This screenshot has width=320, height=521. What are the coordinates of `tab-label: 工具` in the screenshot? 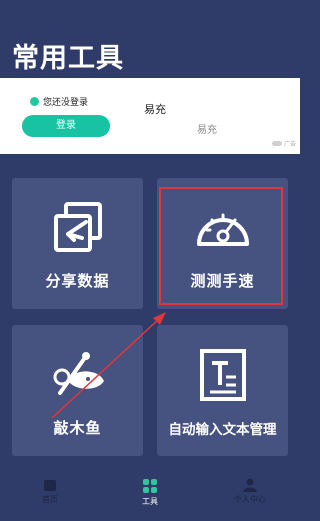 It's located at (150, 501).